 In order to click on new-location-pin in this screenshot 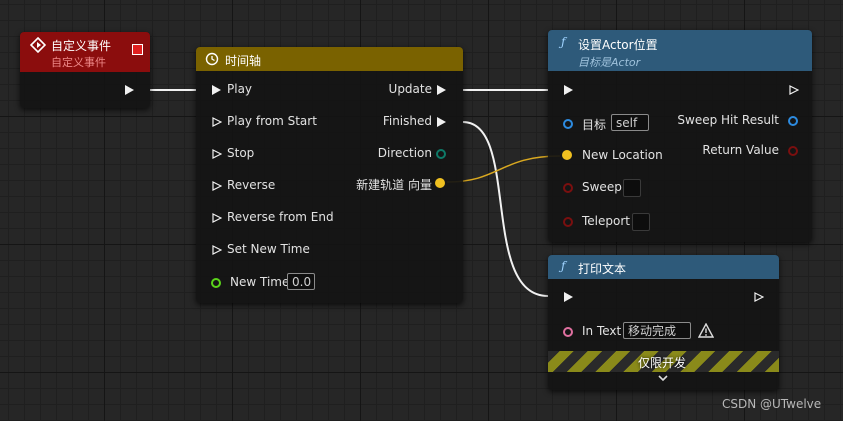, I will do `click(567, 155)`.